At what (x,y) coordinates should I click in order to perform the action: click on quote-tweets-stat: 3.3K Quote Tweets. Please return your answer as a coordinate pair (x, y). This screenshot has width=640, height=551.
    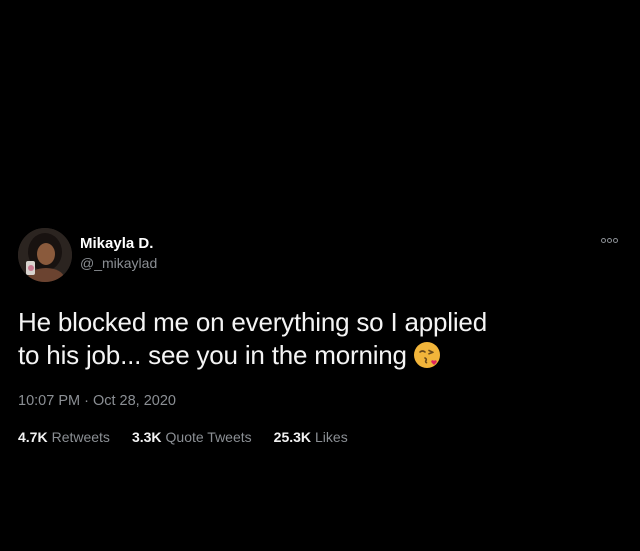
    Looking at the image, I should click on (192, 437).